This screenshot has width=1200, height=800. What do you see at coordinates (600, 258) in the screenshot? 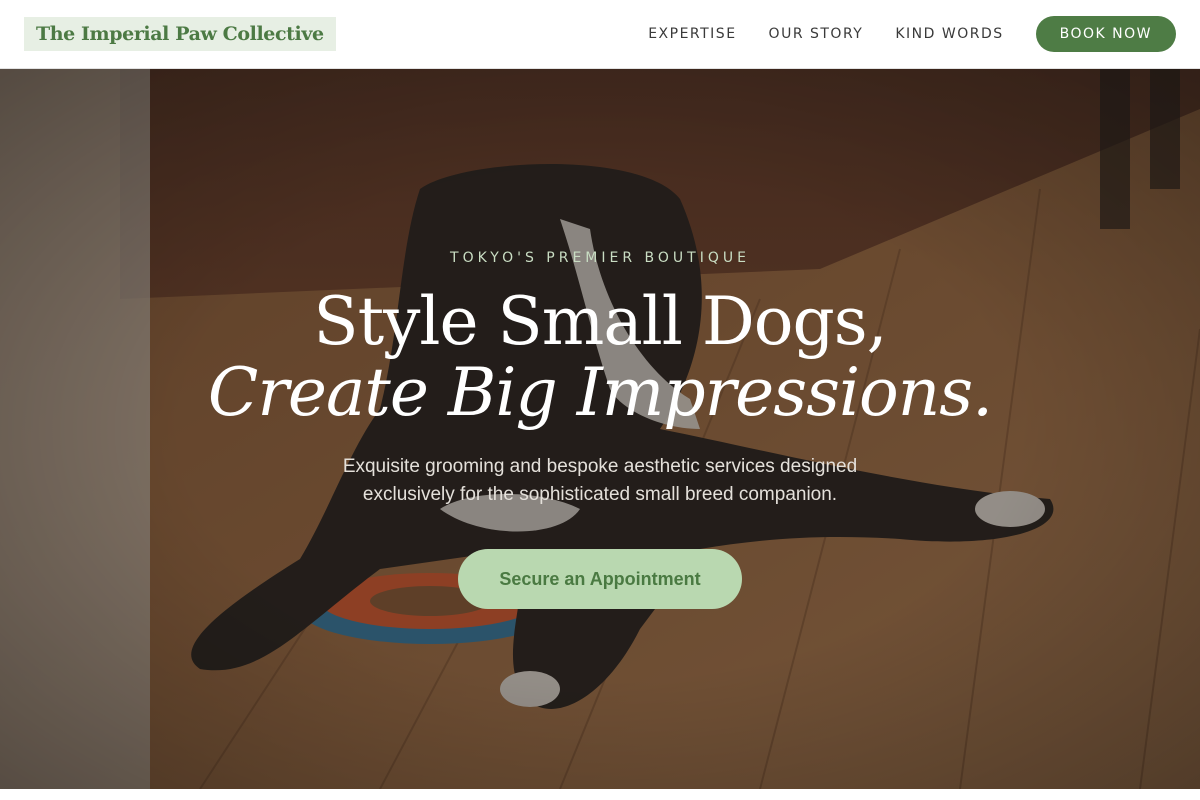
I see `hero-eyebrow: TOKYO'S PREMIER BOUTIQUE` at bounding box center [600, 258].